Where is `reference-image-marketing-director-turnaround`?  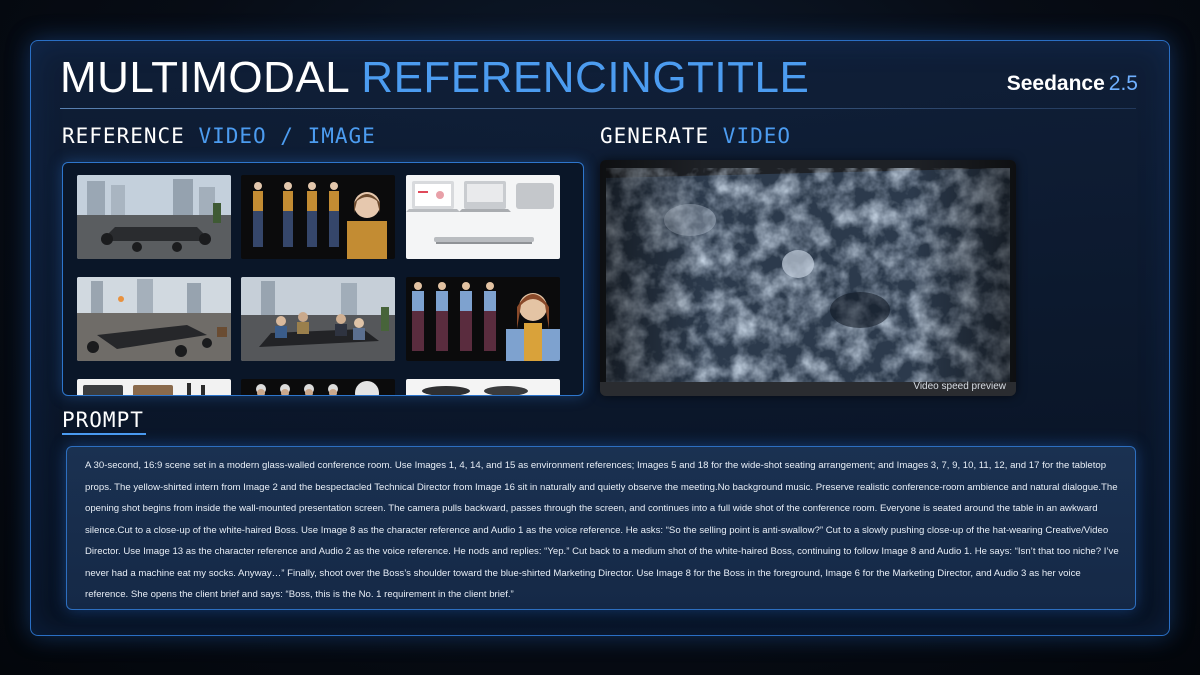 reference-image-marketing-director-turnaround is located at coordinates (483, 319).